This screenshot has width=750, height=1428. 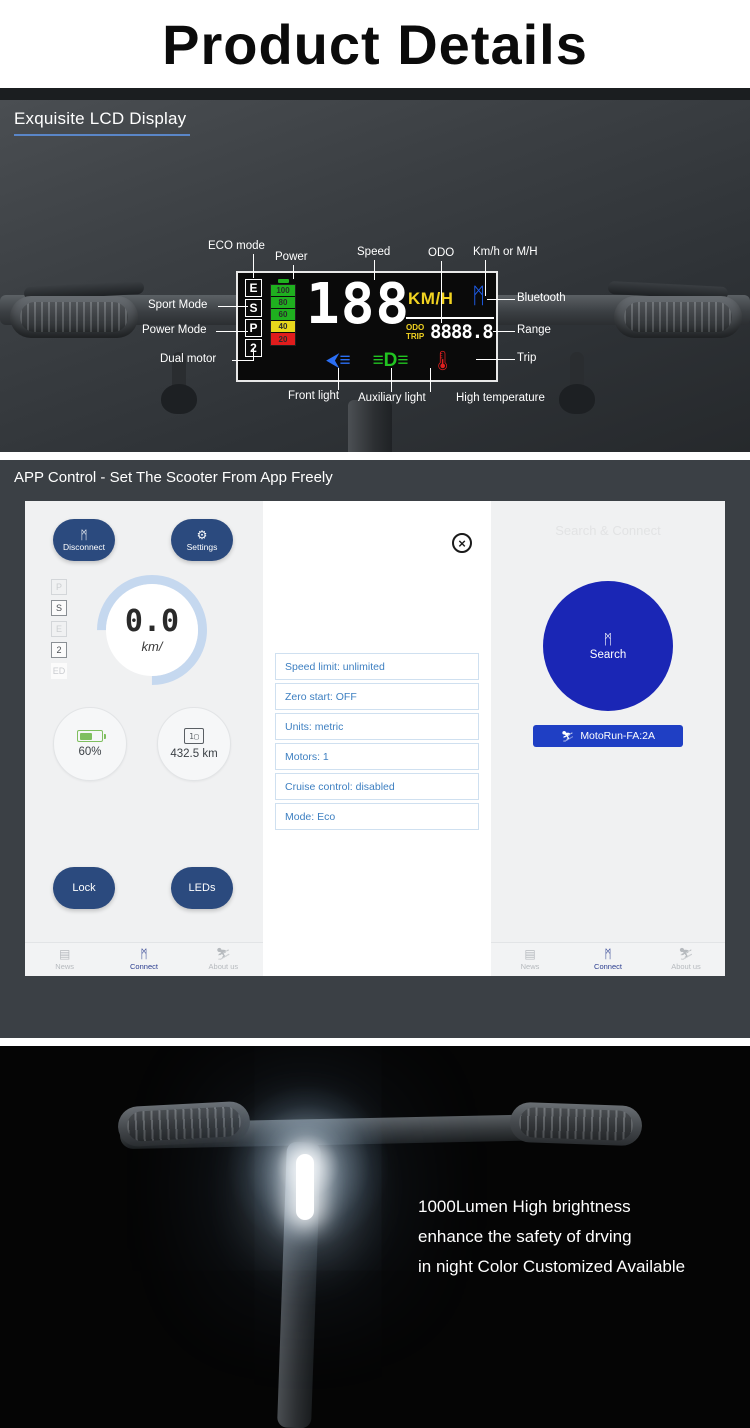 What do you see at coordinates (377, 756) in the screenshot?
I see `setting-motors: Motors: 1` at bounding box center [377, 756].